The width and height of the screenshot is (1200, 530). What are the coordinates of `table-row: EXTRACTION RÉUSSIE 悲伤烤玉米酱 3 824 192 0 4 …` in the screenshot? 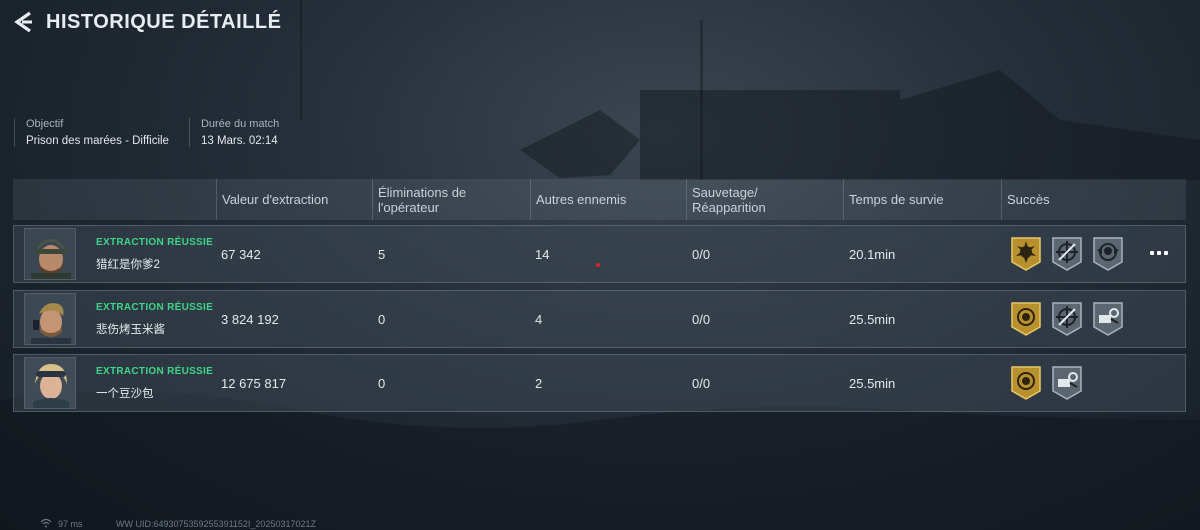 It's located at (599, 319).